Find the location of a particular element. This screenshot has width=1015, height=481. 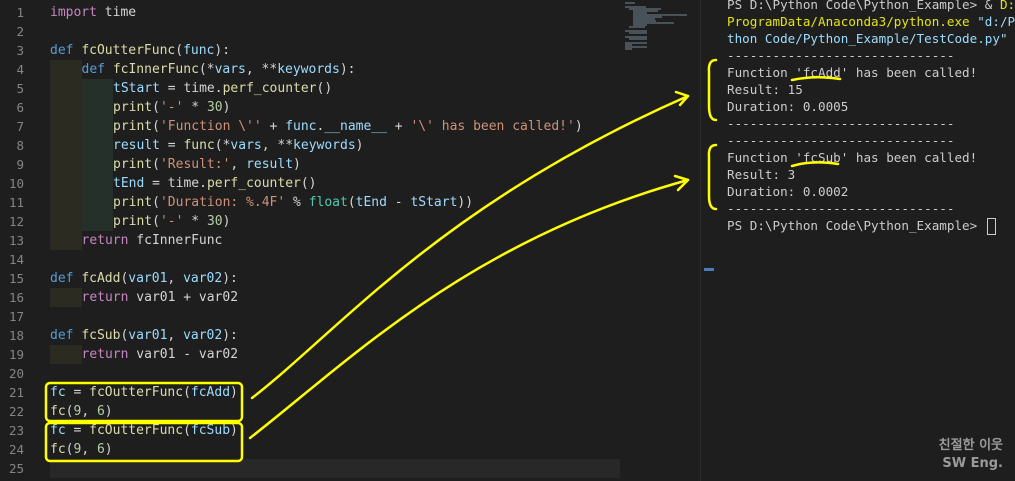

annotation-underline-fcadd is located at coordinates (816, 79).